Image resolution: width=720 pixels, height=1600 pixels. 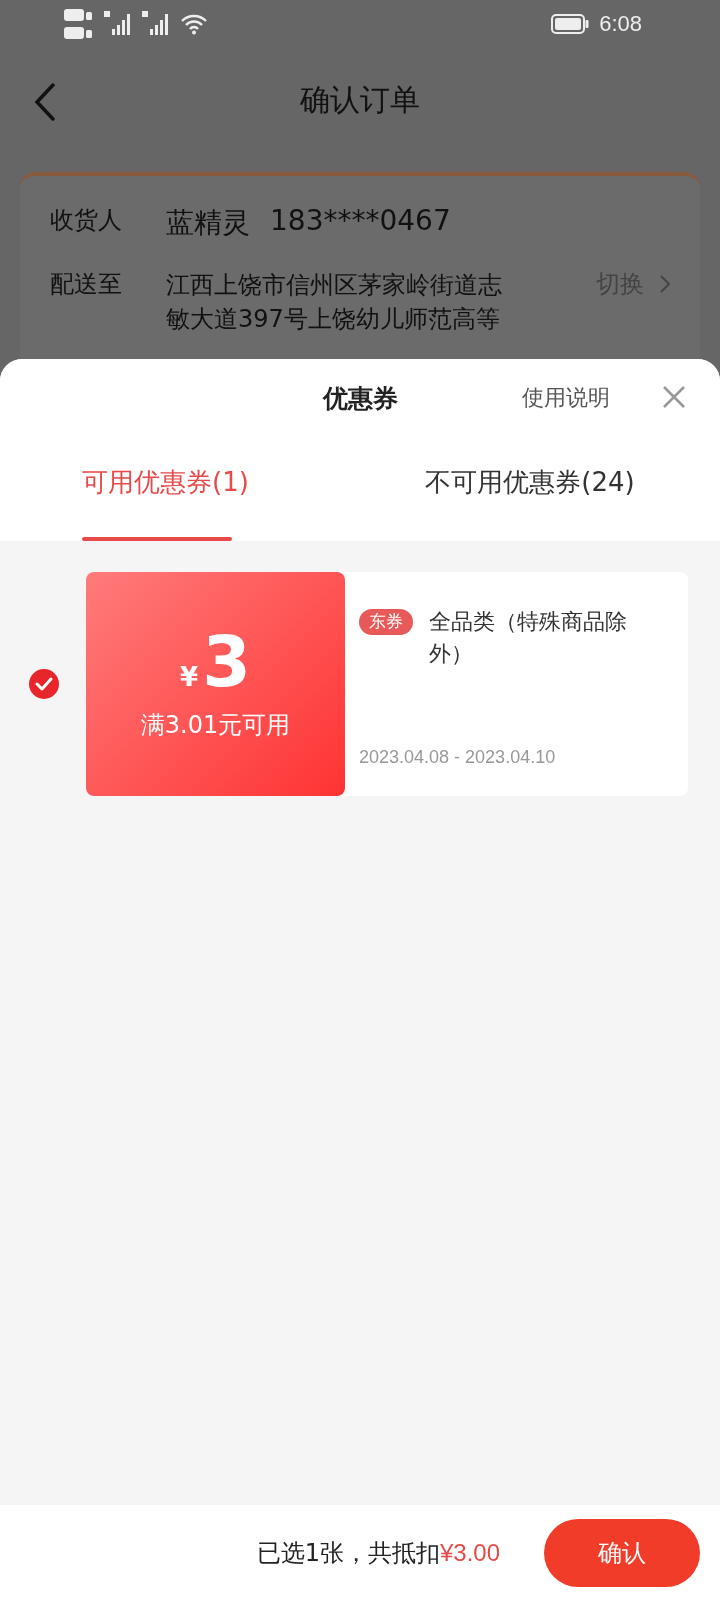 I want to click on tab: 不可用优惠券(24), so click(x=530, y=489).